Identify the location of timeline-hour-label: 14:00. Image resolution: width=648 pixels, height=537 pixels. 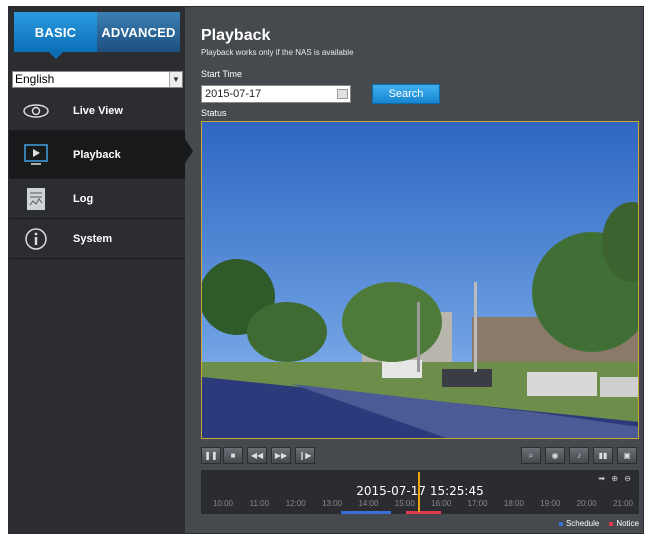
(368, 503).